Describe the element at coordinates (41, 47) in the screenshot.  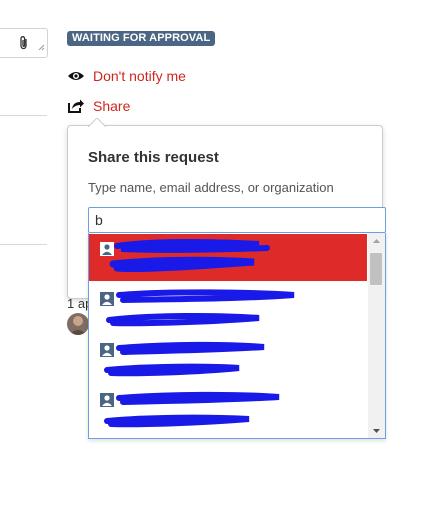
I see `resize-grip-icon` at that location.